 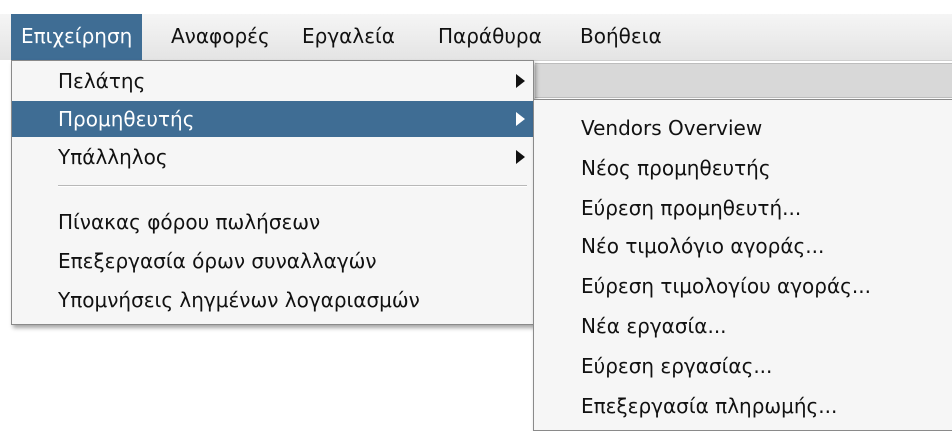 I want to click on menu-item-label: Πίνακας φόρου πωλήσεων, so click(x=189, y=222).